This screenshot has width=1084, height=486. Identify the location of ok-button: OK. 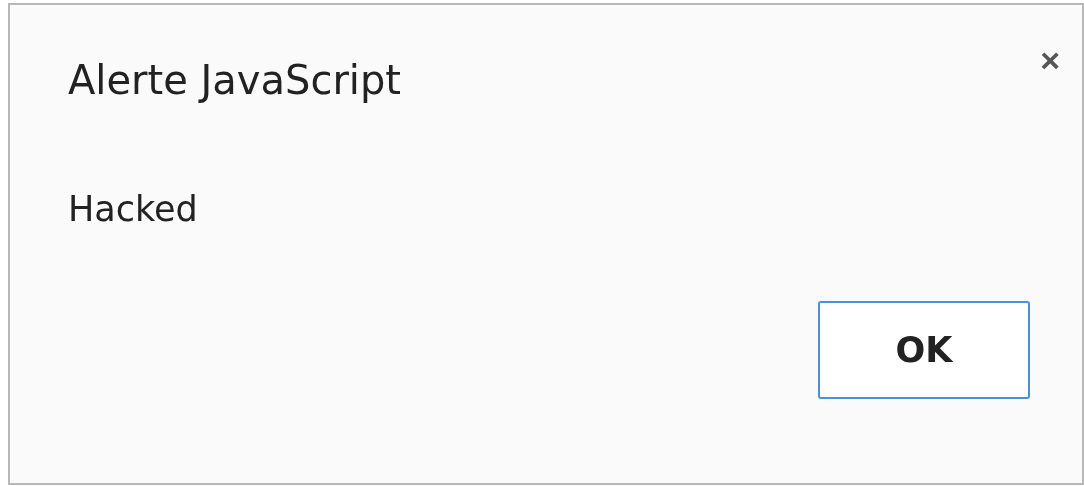
(924, 350).